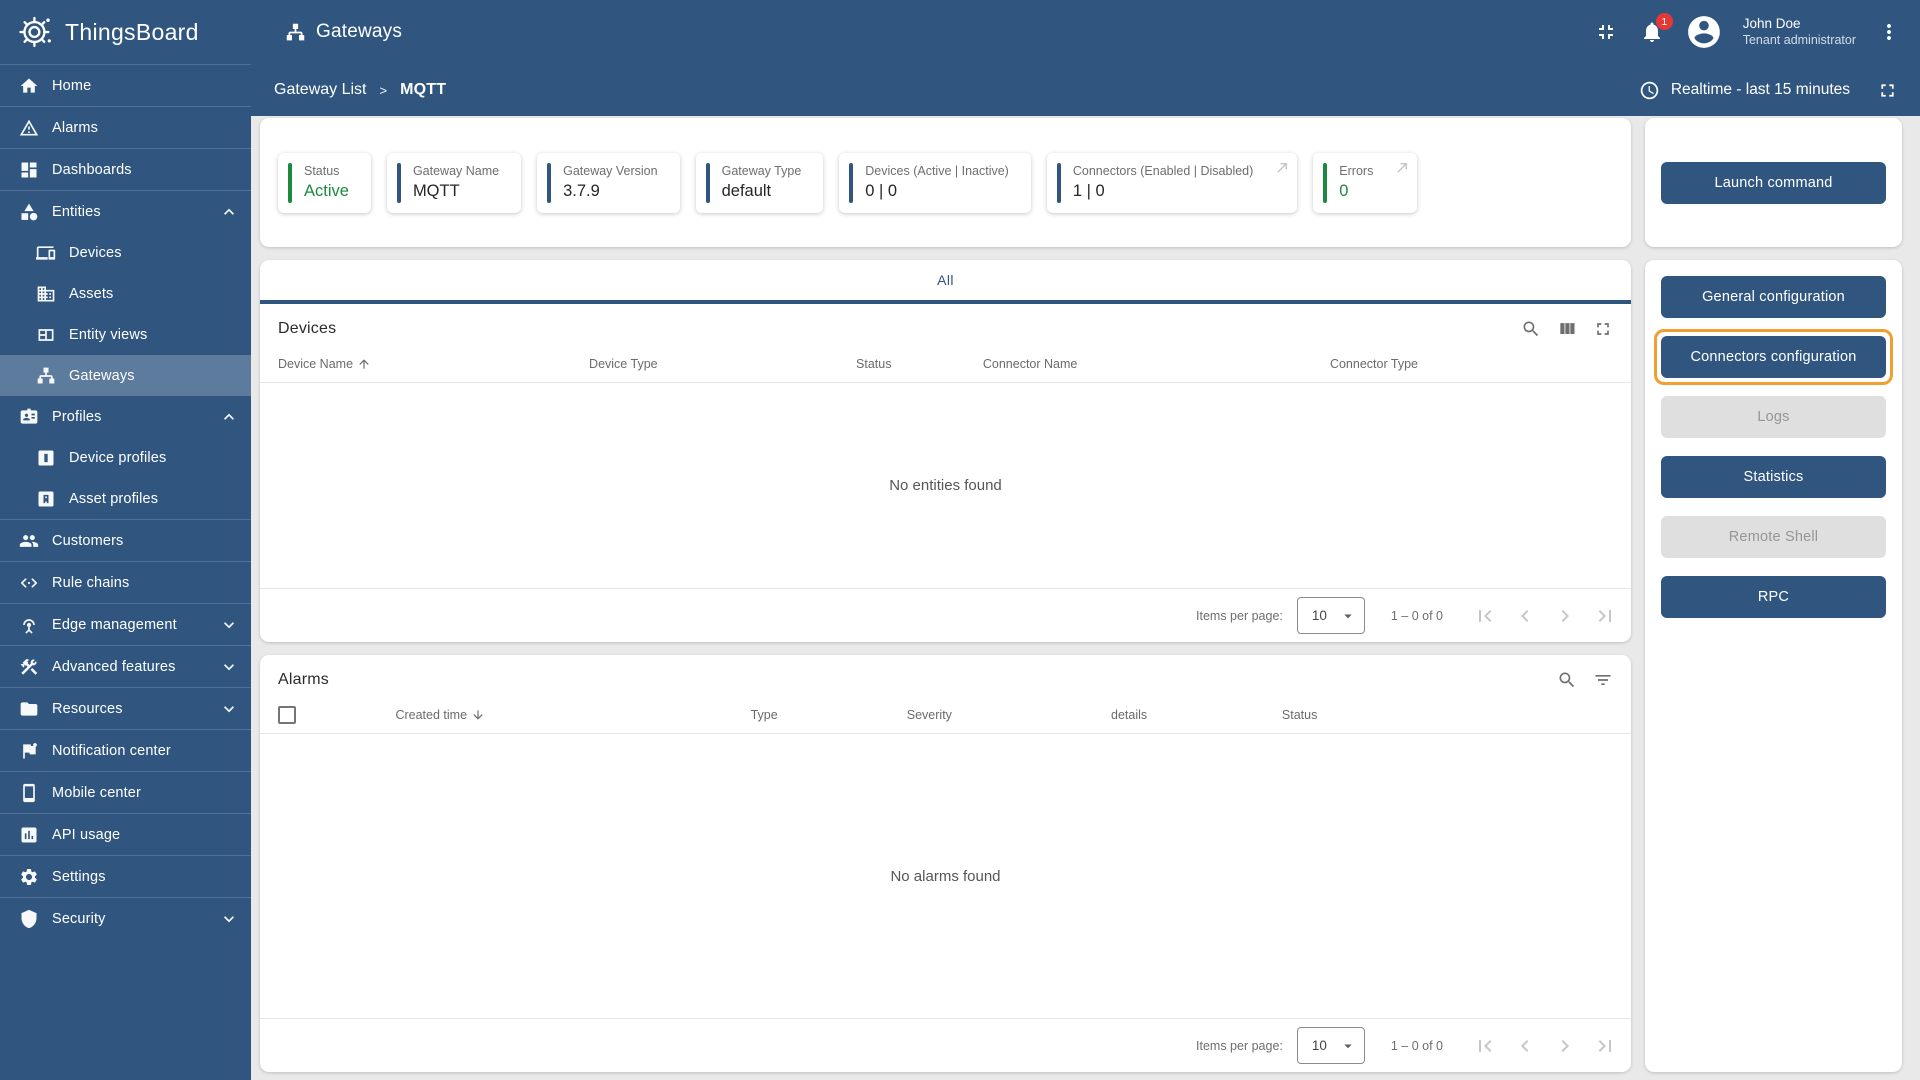  I want to click on user-info: John Doe Tenant administrator, so click(1799, 32).